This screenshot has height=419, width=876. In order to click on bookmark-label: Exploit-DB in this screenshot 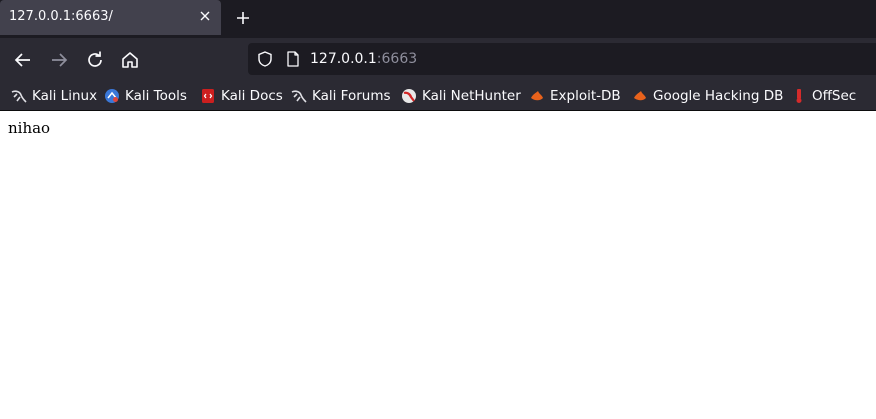, I will do `click(585, 96)`.